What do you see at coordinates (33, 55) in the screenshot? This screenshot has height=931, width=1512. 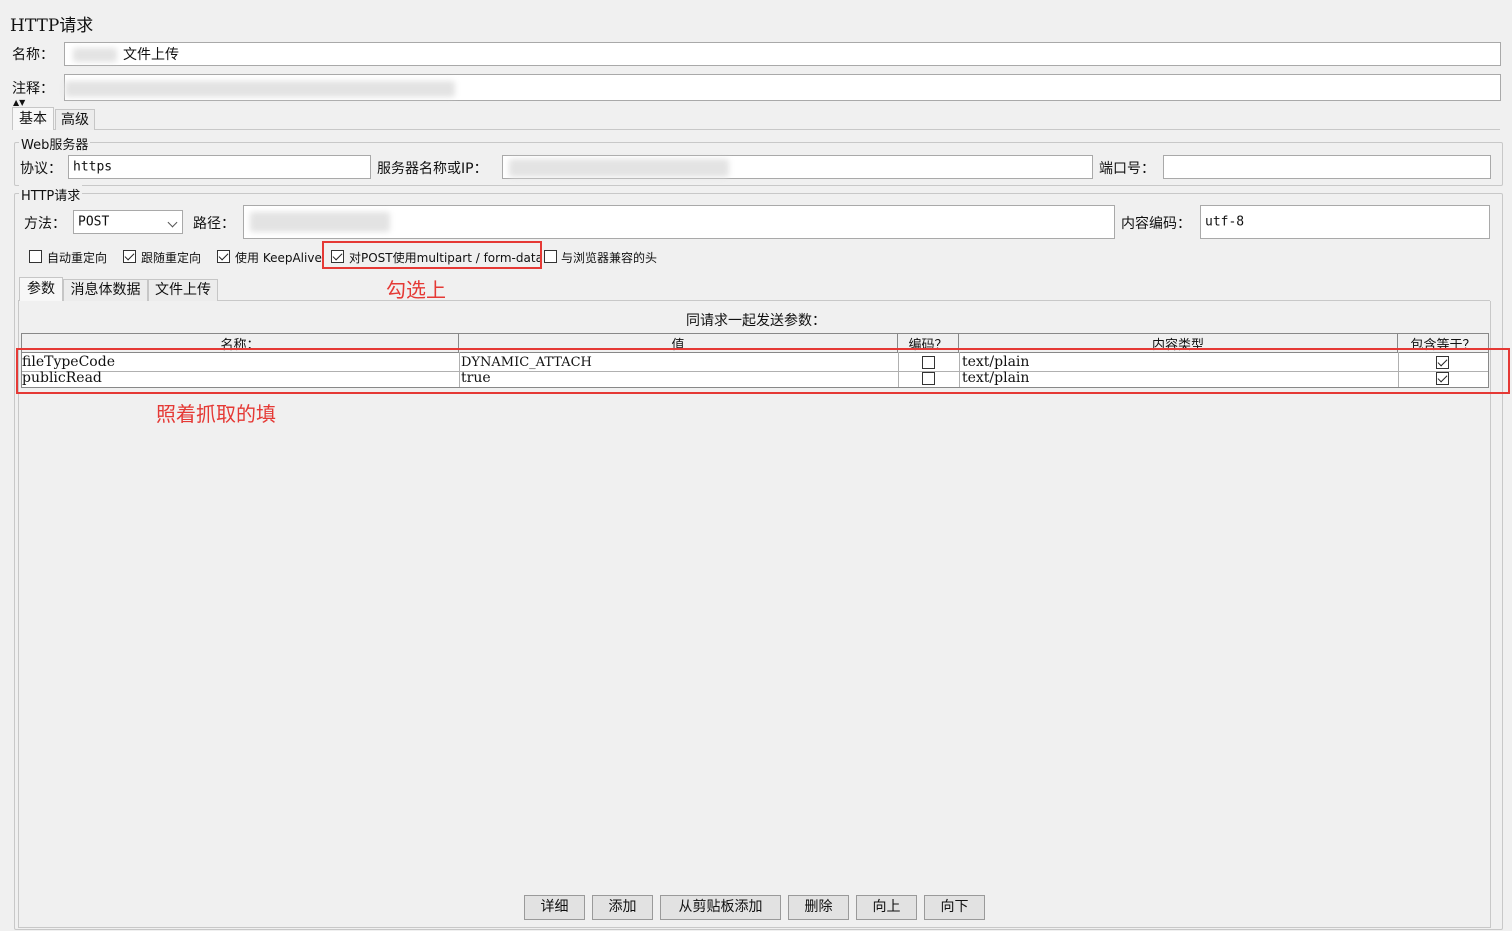 I see `name-label: 名称：` at bounding box center [33, 55].